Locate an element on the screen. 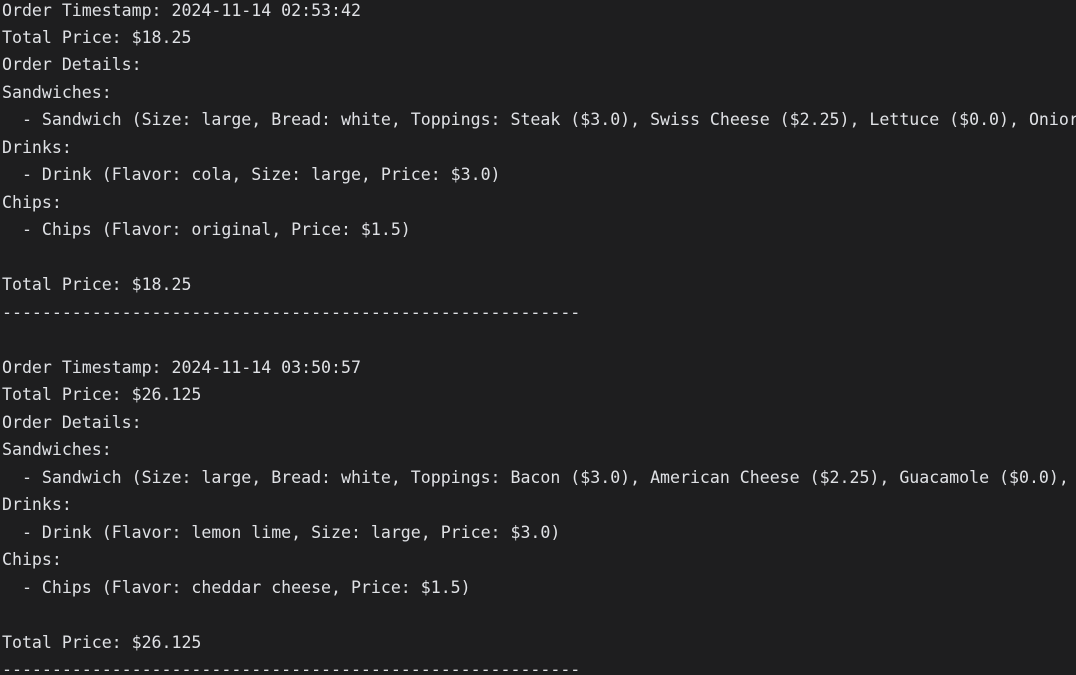  order-timestamp: Order Timestamp: 2024-11-14 03:50:57 is located at coordinates (181, 367).